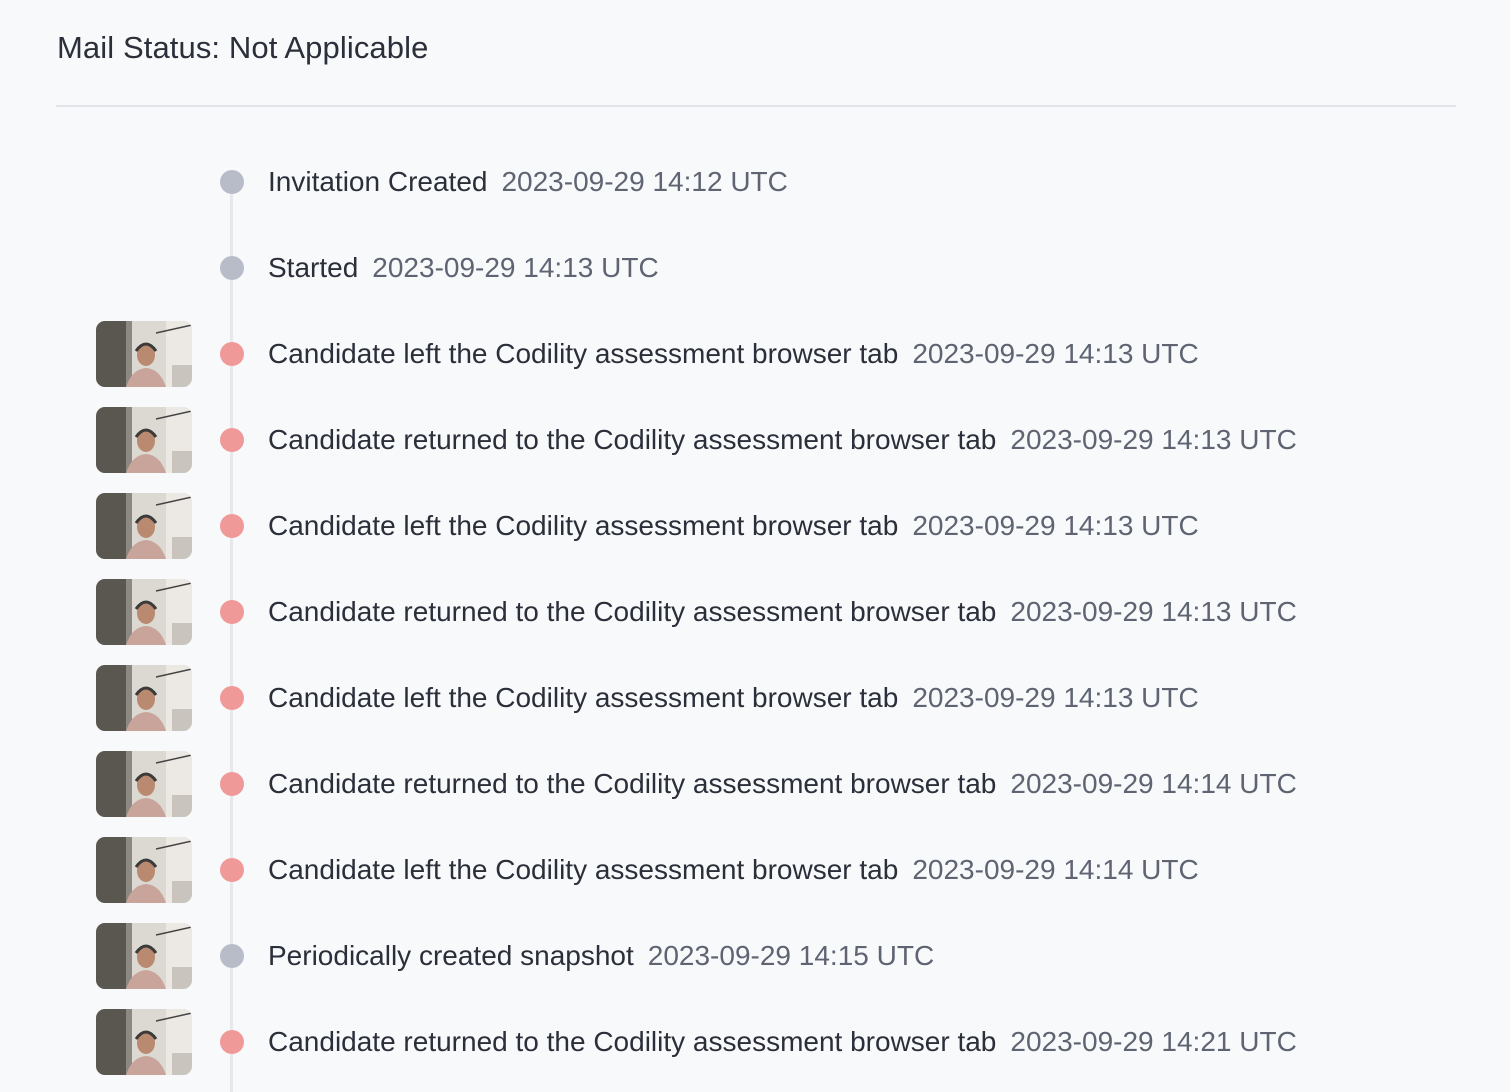 This screenshot has height=1092, width=1510. Describe the element at coordinates (313, 267) in the screenshot. I see `event-title: Started` at that location.